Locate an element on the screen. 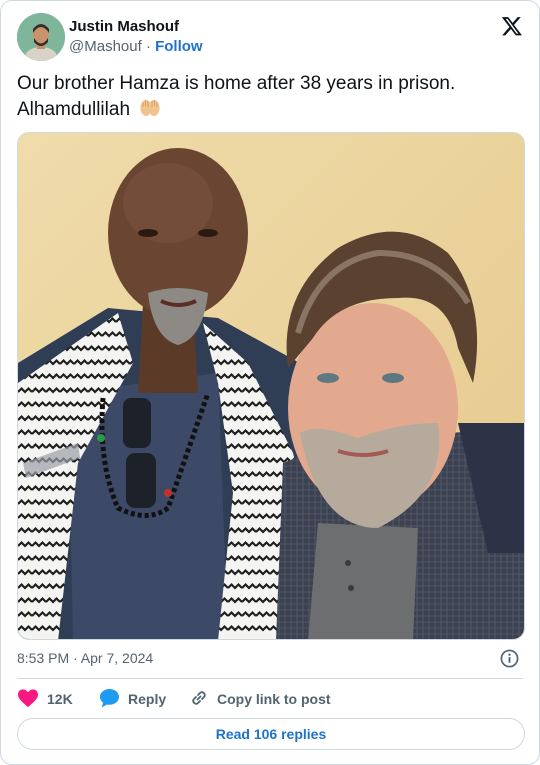  author-name: Justin Mashouf is located at coordinates (124, 27).